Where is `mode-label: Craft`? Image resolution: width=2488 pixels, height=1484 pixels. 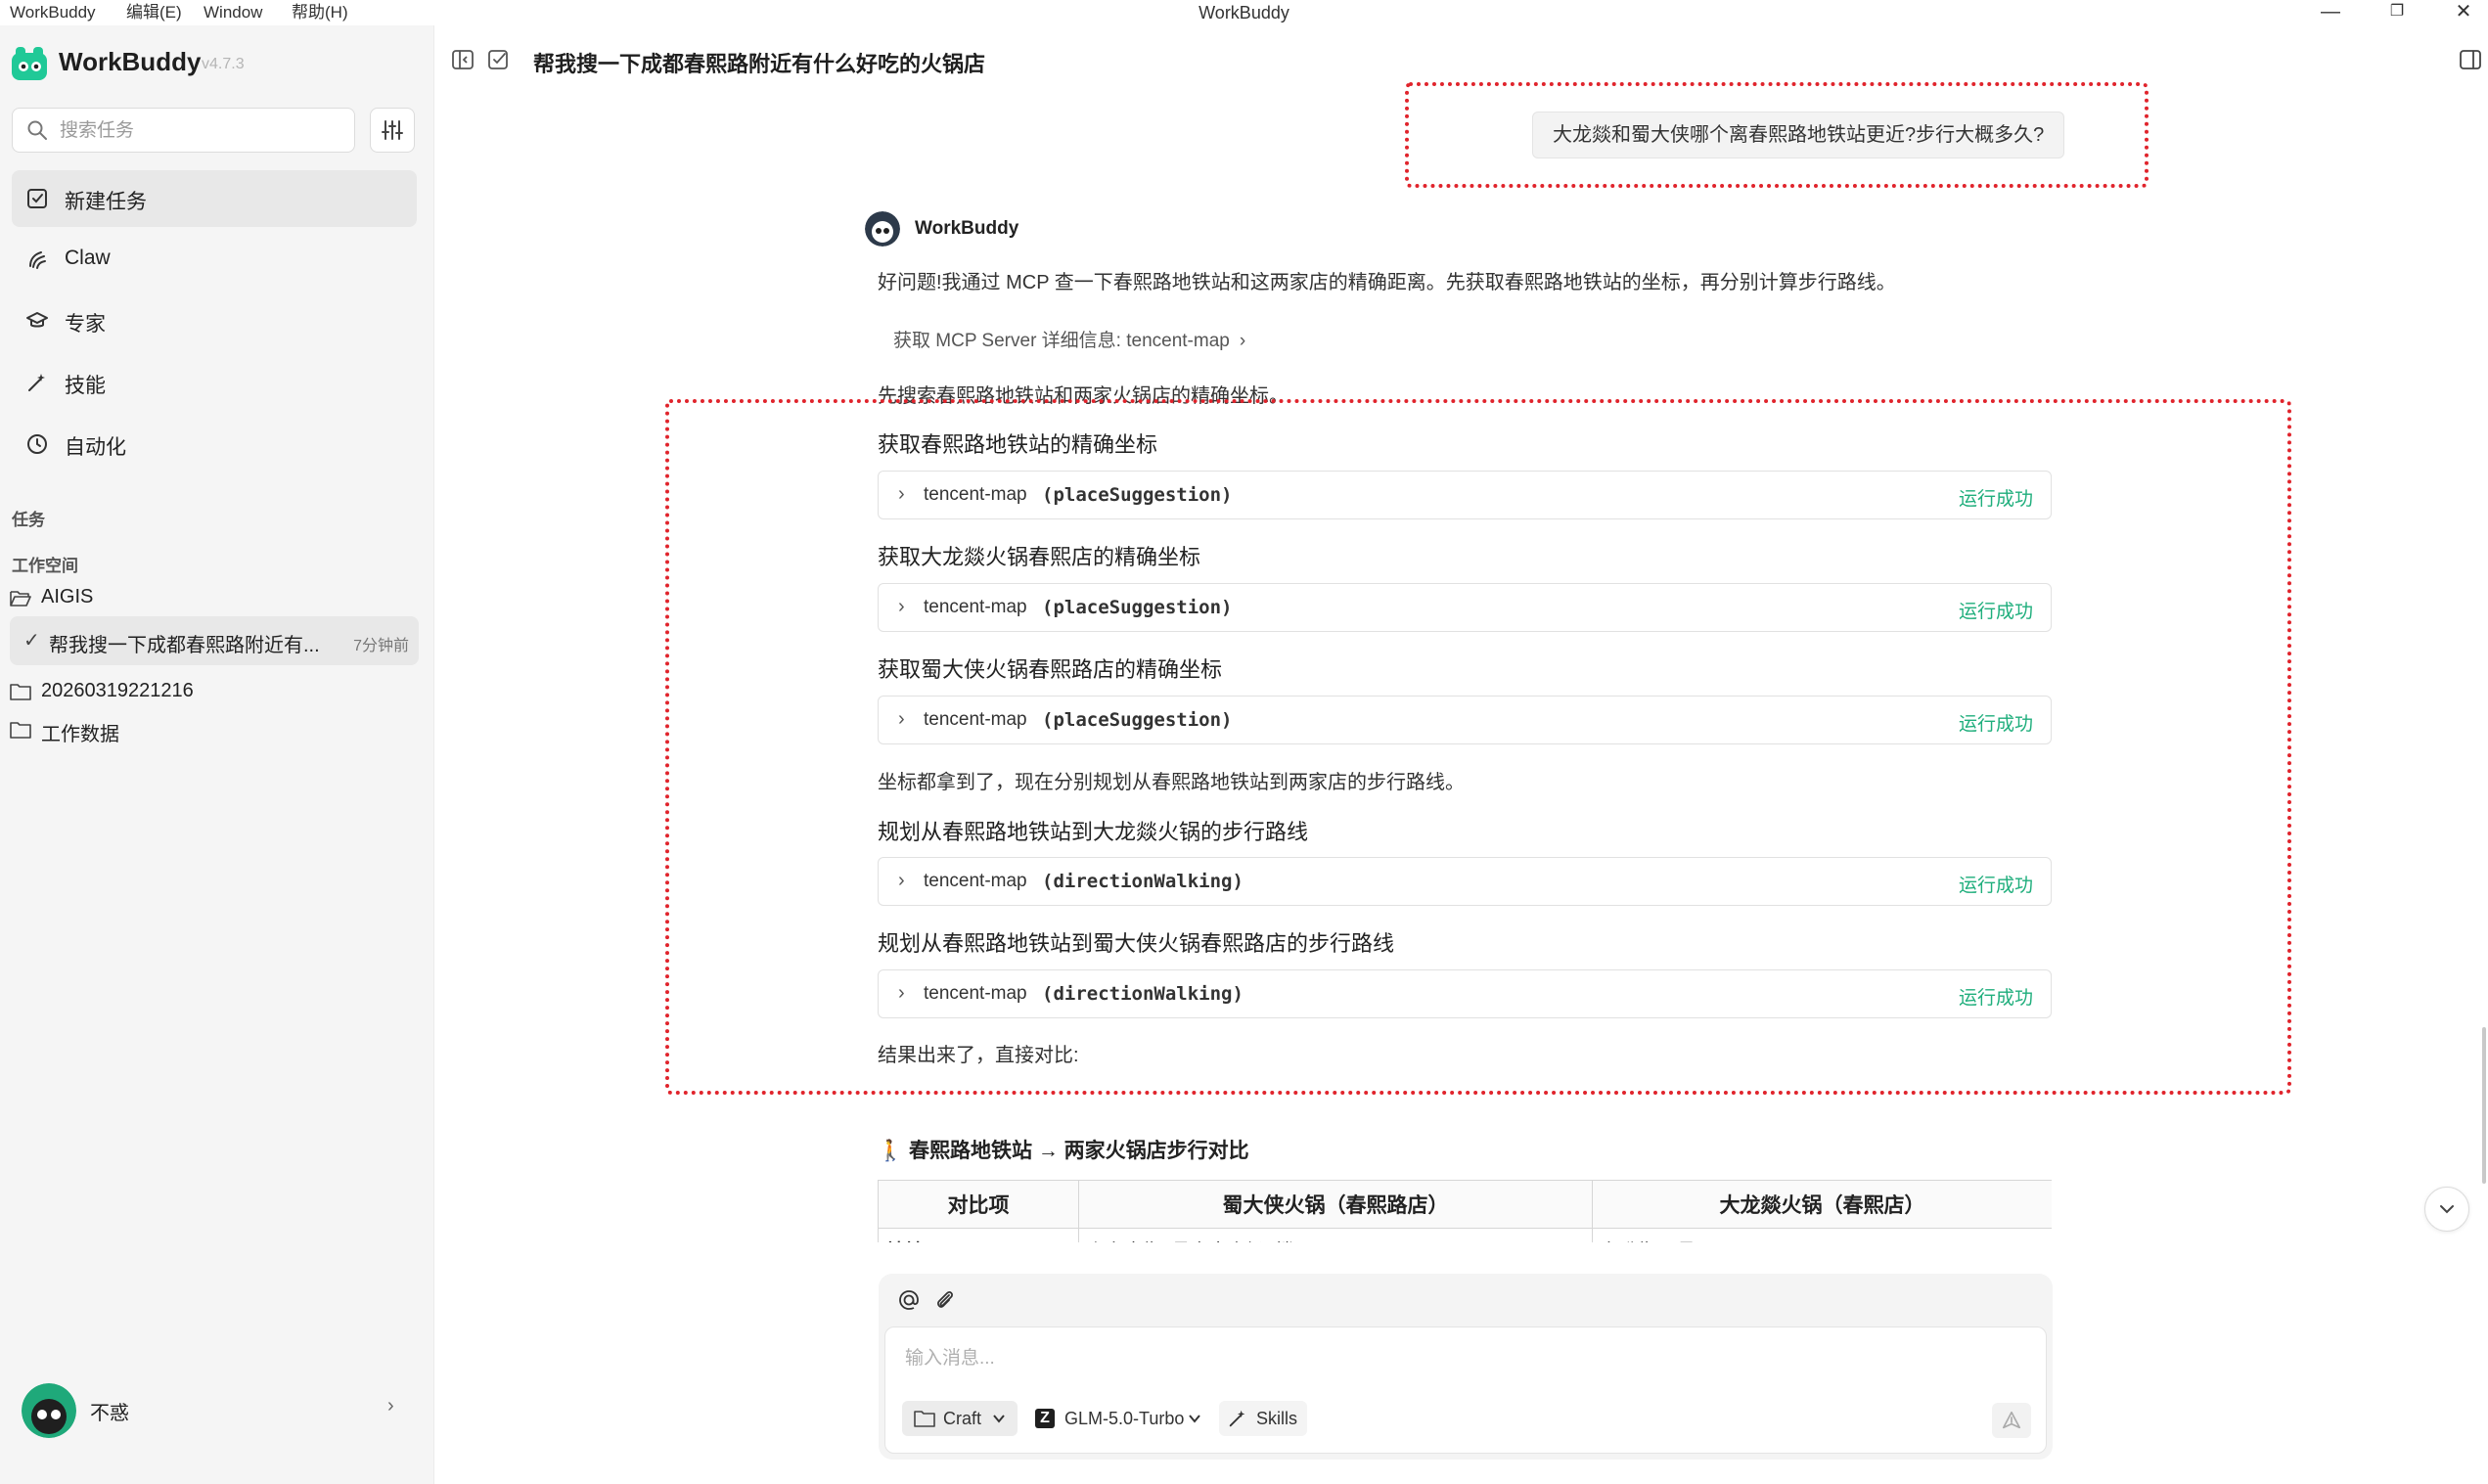 mode-label: Craft is located at coordinates (962, 1418).